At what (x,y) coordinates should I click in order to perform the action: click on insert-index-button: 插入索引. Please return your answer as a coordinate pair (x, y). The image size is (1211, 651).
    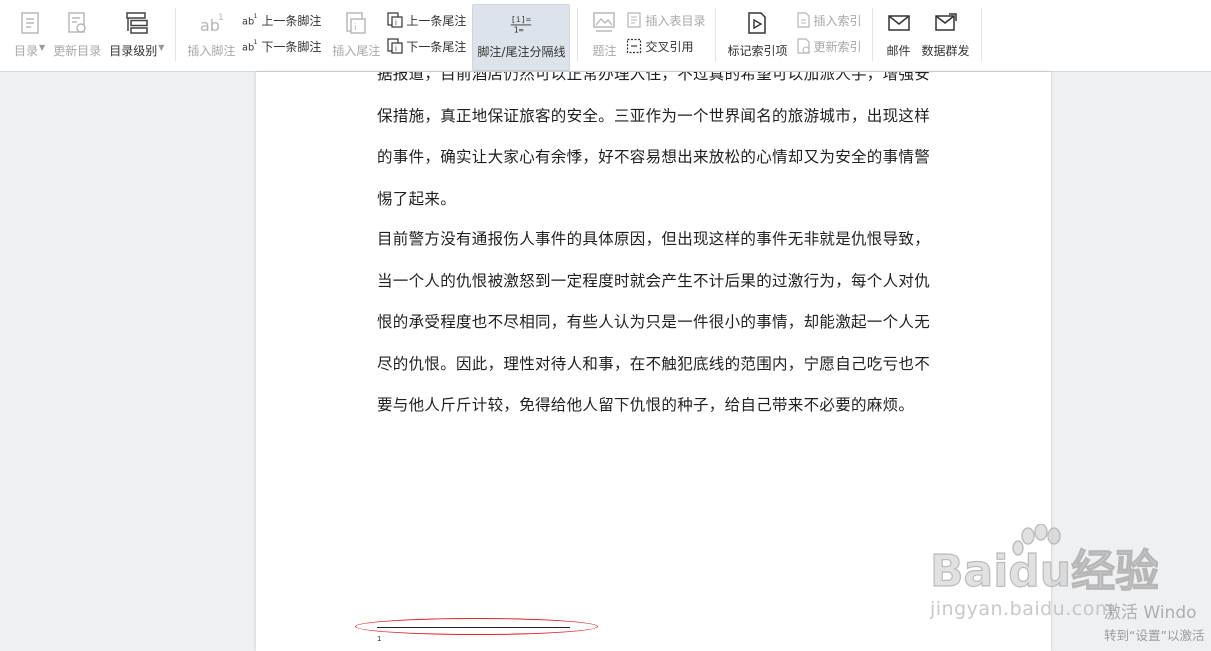
    Looking at the image, I should click on (828, 20).